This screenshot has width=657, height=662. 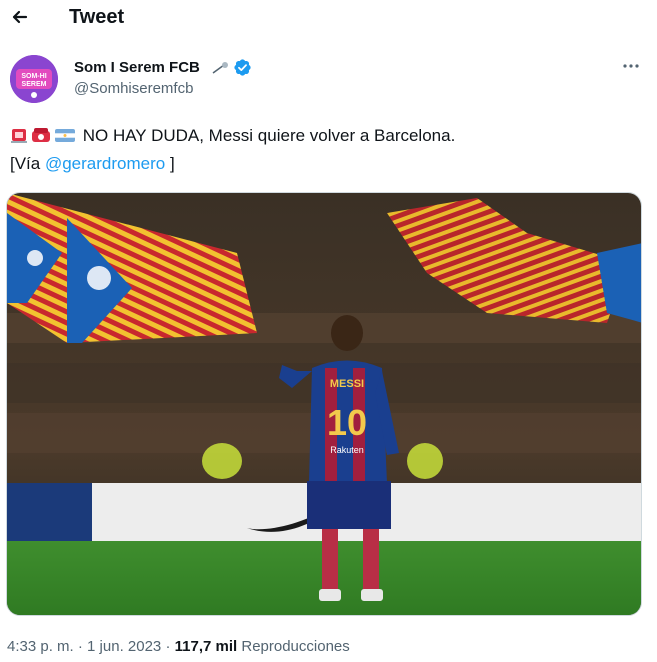 What do you see at coordinates (97, 17) in the screenshot?
I see `page-title: Tweet` at bounding box center [97, 17].